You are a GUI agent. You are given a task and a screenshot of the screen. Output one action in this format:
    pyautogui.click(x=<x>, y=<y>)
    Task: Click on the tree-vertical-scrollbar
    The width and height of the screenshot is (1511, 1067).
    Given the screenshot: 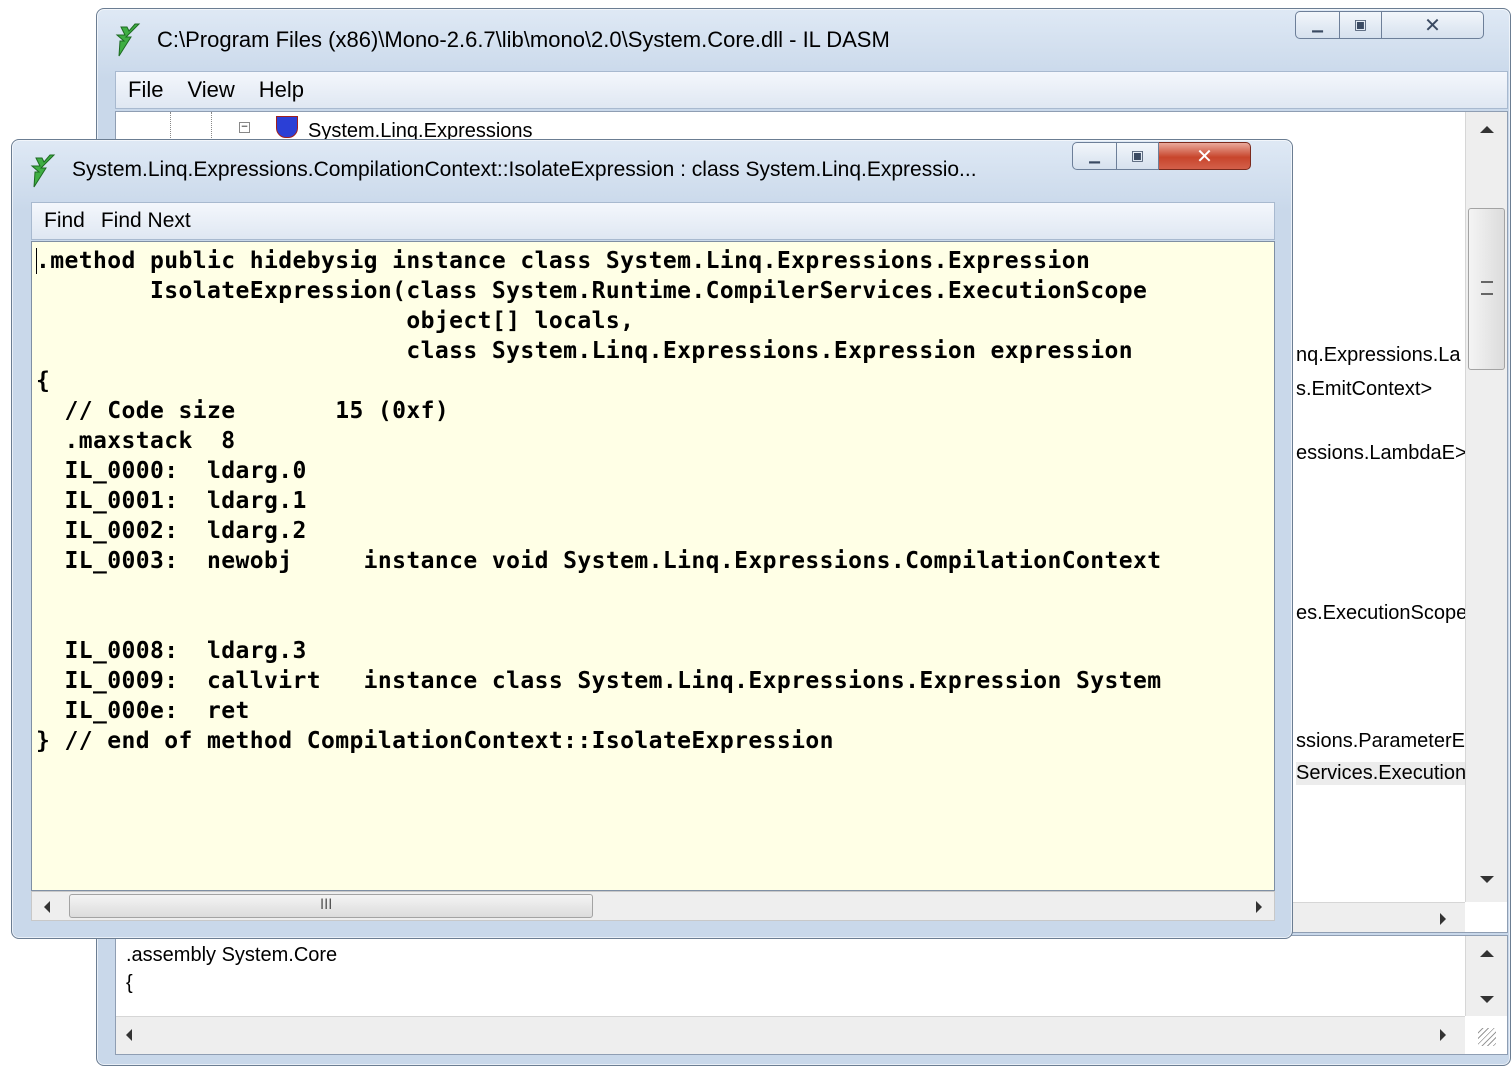 What is the action you would take?
    pyautogui.click(x=1486, y=507)
    